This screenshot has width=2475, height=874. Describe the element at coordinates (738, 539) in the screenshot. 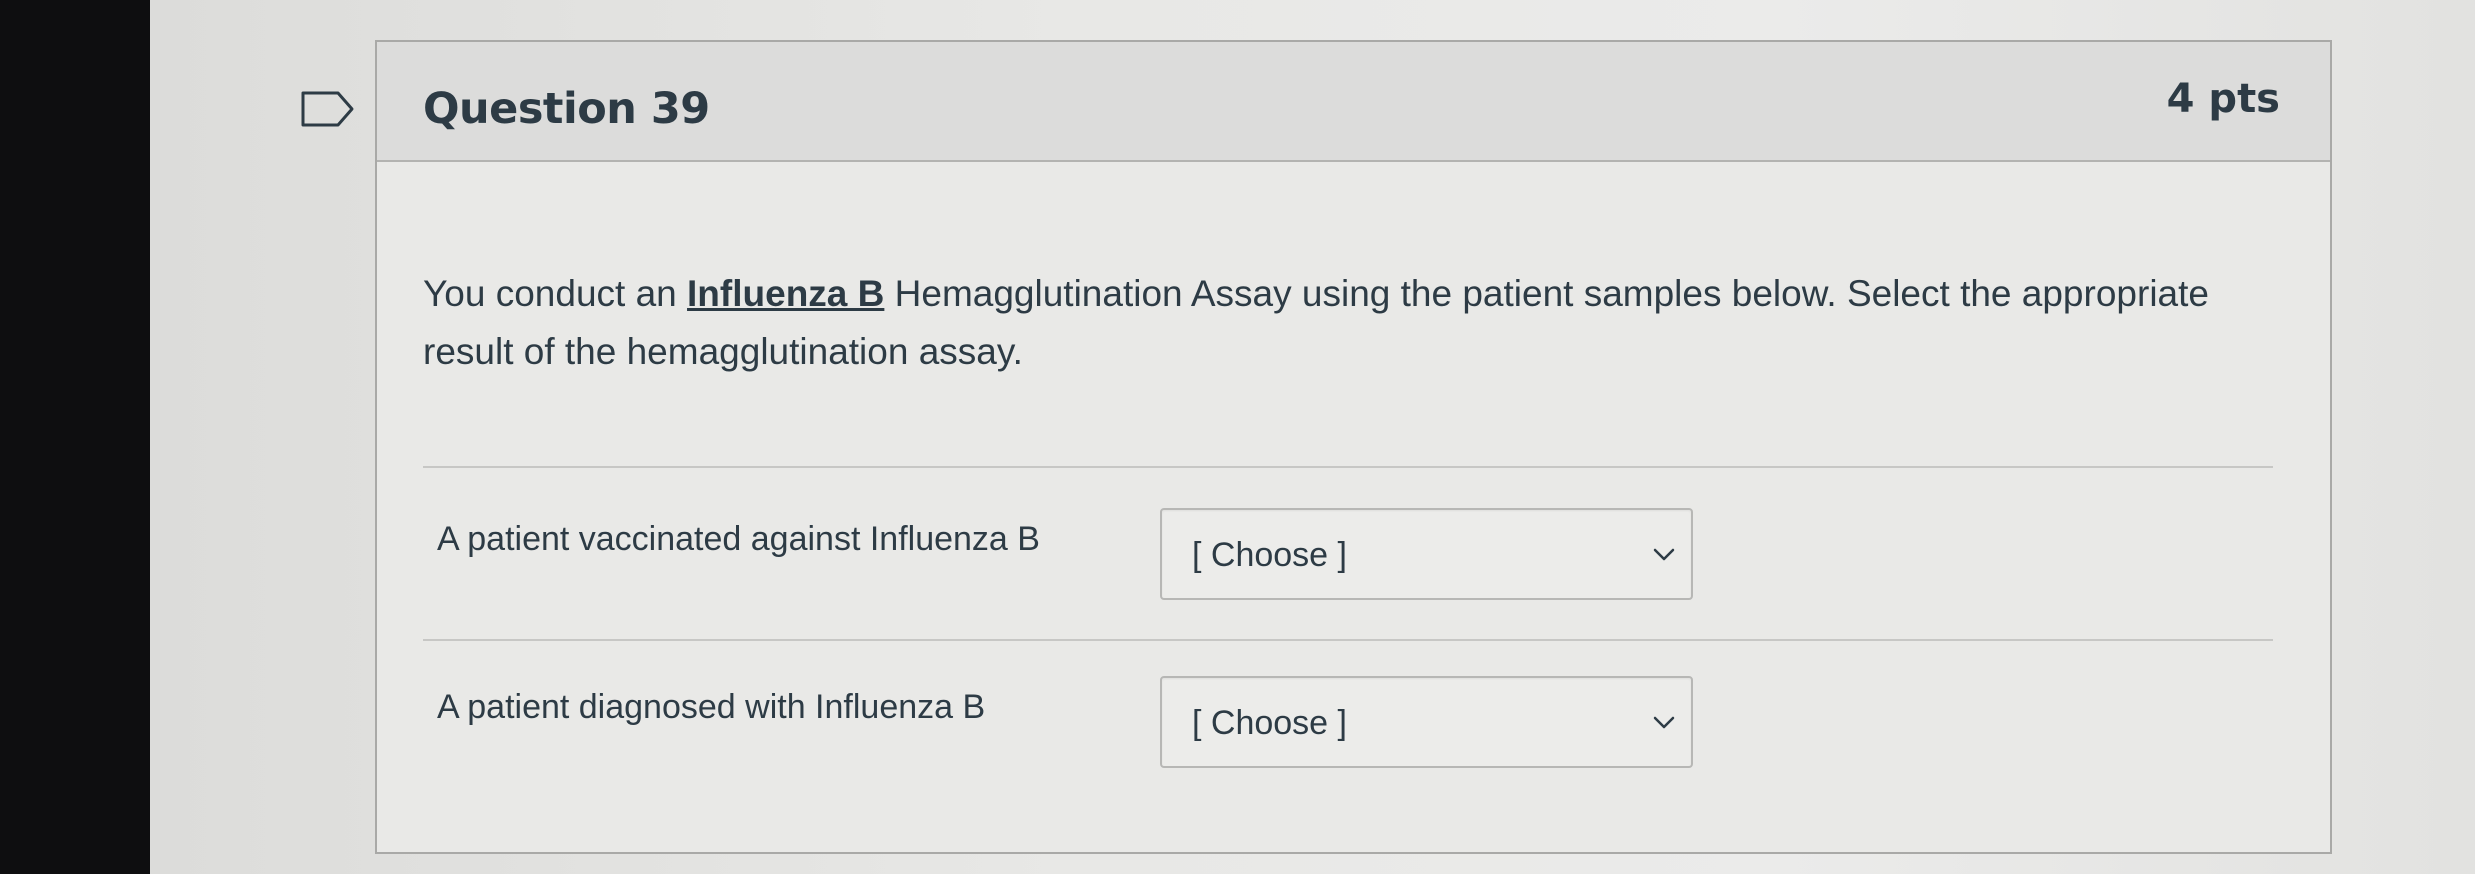

I see `answer-label-vaccinated: A patient vaccinated against Influenza B` at that location.